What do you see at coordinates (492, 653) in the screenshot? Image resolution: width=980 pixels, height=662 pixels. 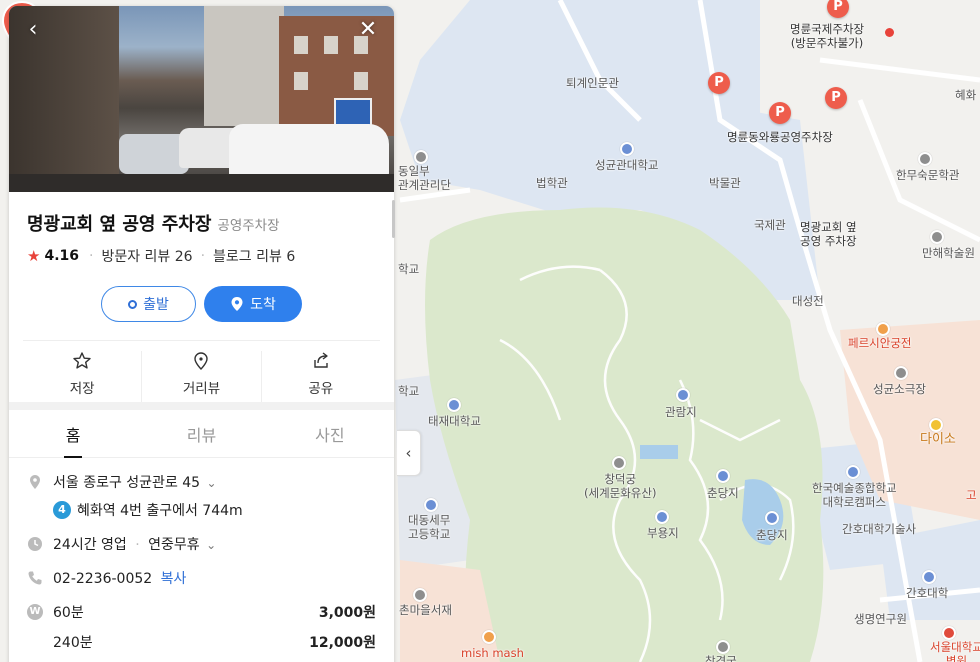 I see `map-label: mish mash` at bounding box center [492, 653].